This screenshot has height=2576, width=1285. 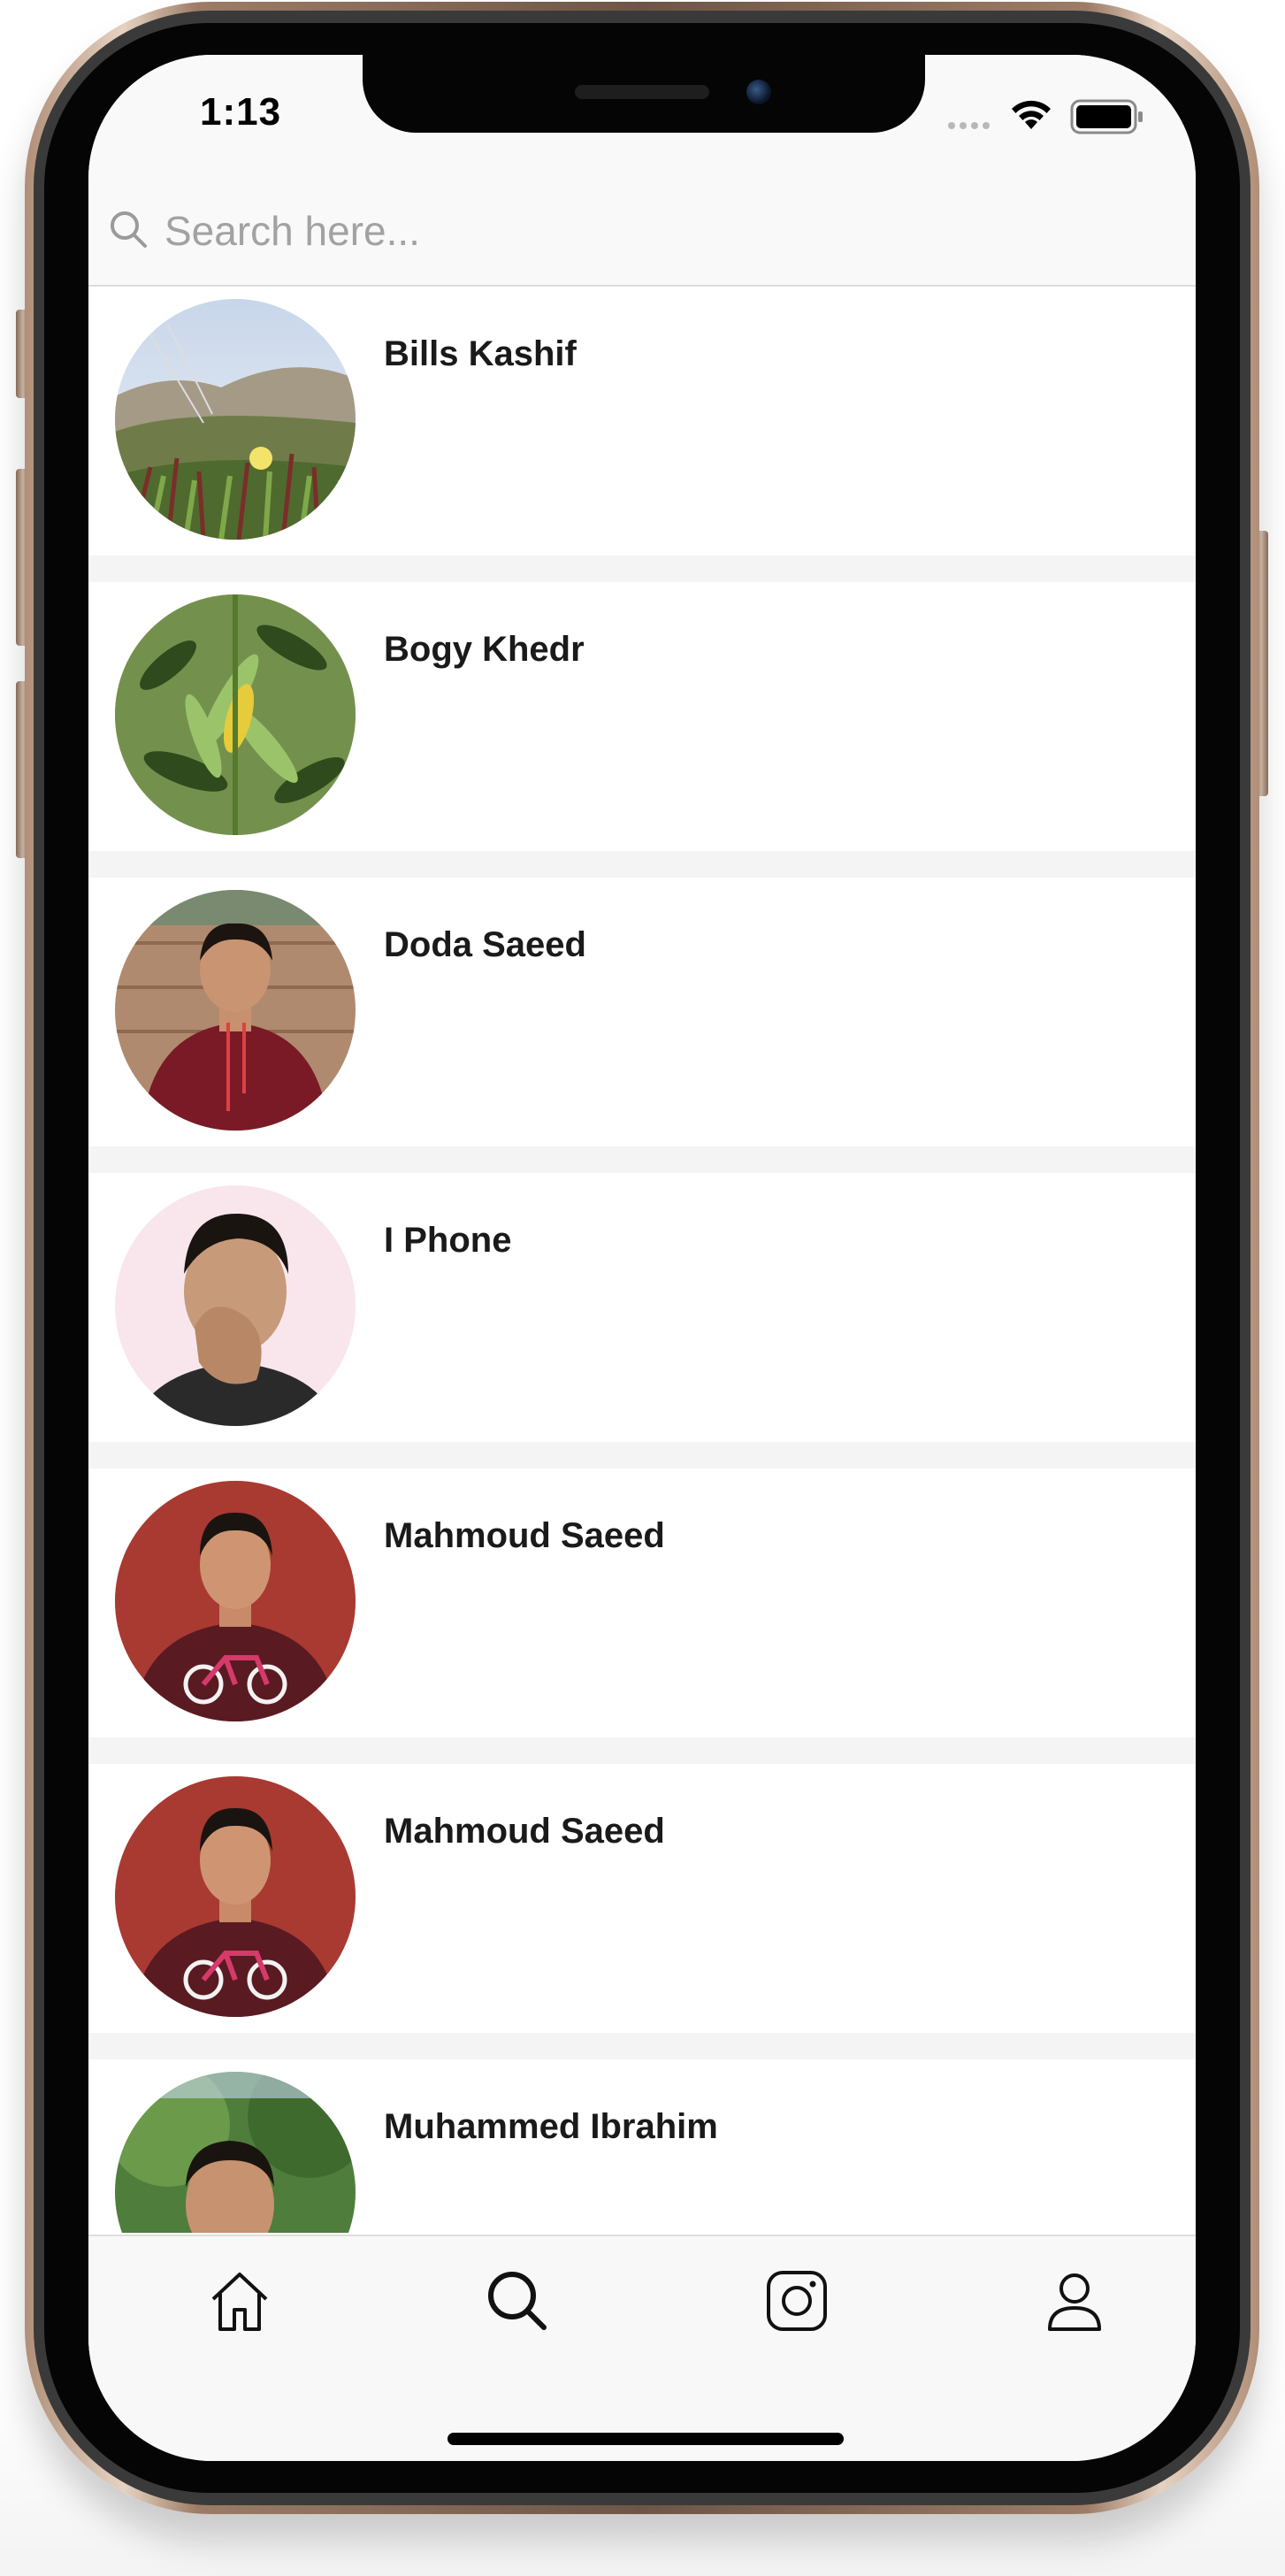 What do you see at coordinates (480, 353) in the screenshot?
I see `user-name: Bills Kashif` at bounding box center [480, 353].